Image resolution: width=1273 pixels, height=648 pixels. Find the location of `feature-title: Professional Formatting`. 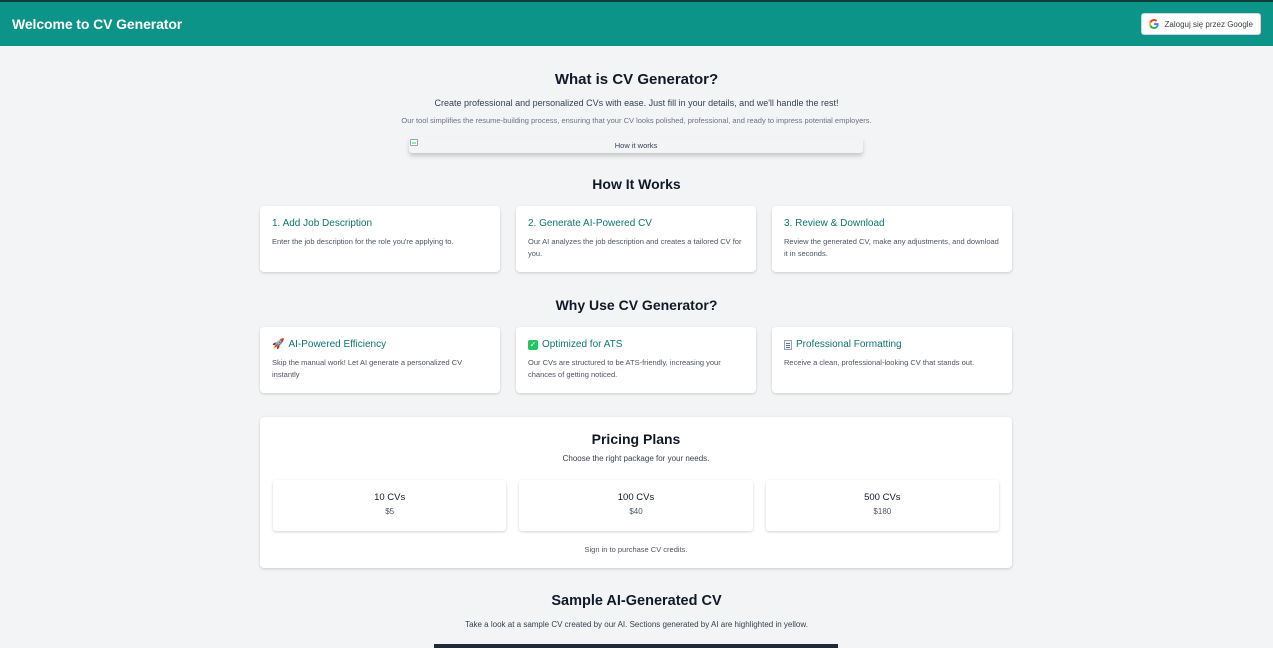

feature-title: Professional Formatting is located at coordinates (849, 344).